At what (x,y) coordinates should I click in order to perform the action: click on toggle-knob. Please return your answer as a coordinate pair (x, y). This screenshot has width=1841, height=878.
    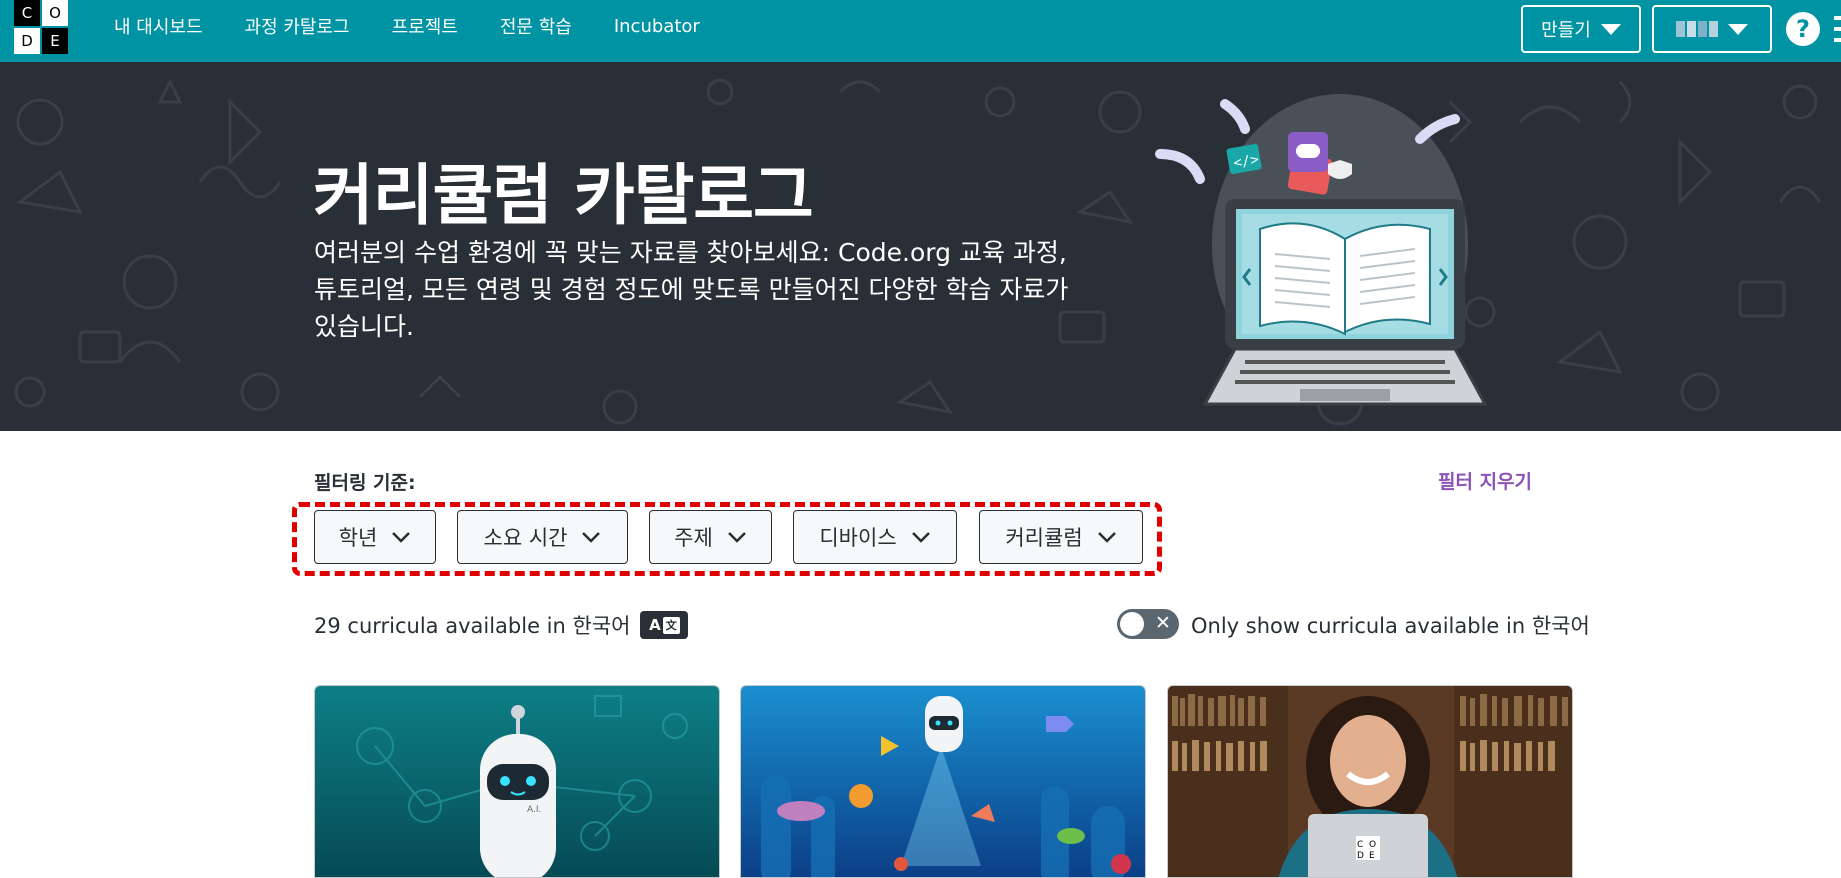
    Looking at the image, I should click on (1132, 624).